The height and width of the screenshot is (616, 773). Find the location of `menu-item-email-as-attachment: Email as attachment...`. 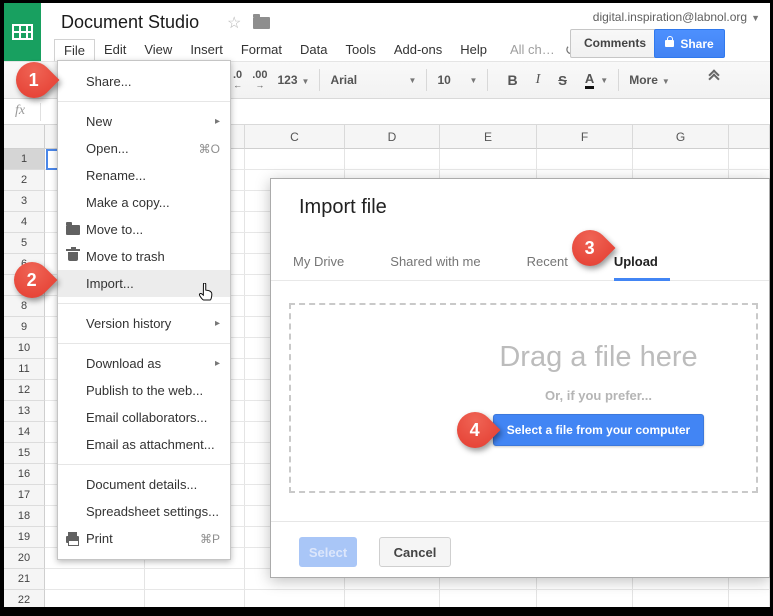

menu-item-email-as-attachment: Email as attachment... is located at coordinates (144, 444).